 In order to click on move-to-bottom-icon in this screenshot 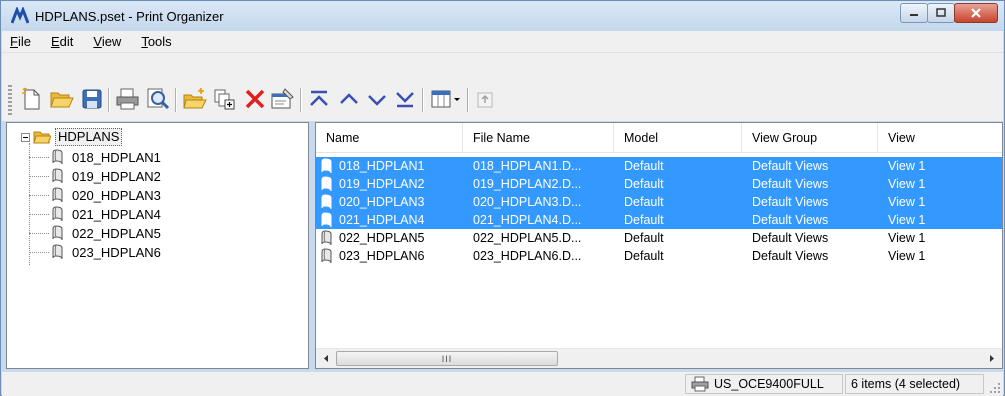, I will do `click(405, 100)`.